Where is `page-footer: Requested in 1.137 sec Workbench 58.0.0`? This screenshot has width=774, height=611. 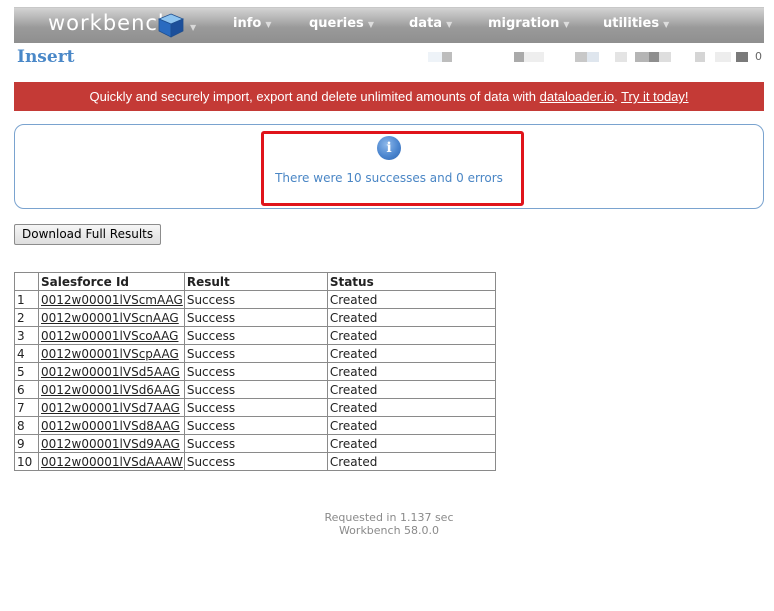 page-footer: Requested in 1.137 sec Workbench 58.0.0 is located at coordinates (389, 524).